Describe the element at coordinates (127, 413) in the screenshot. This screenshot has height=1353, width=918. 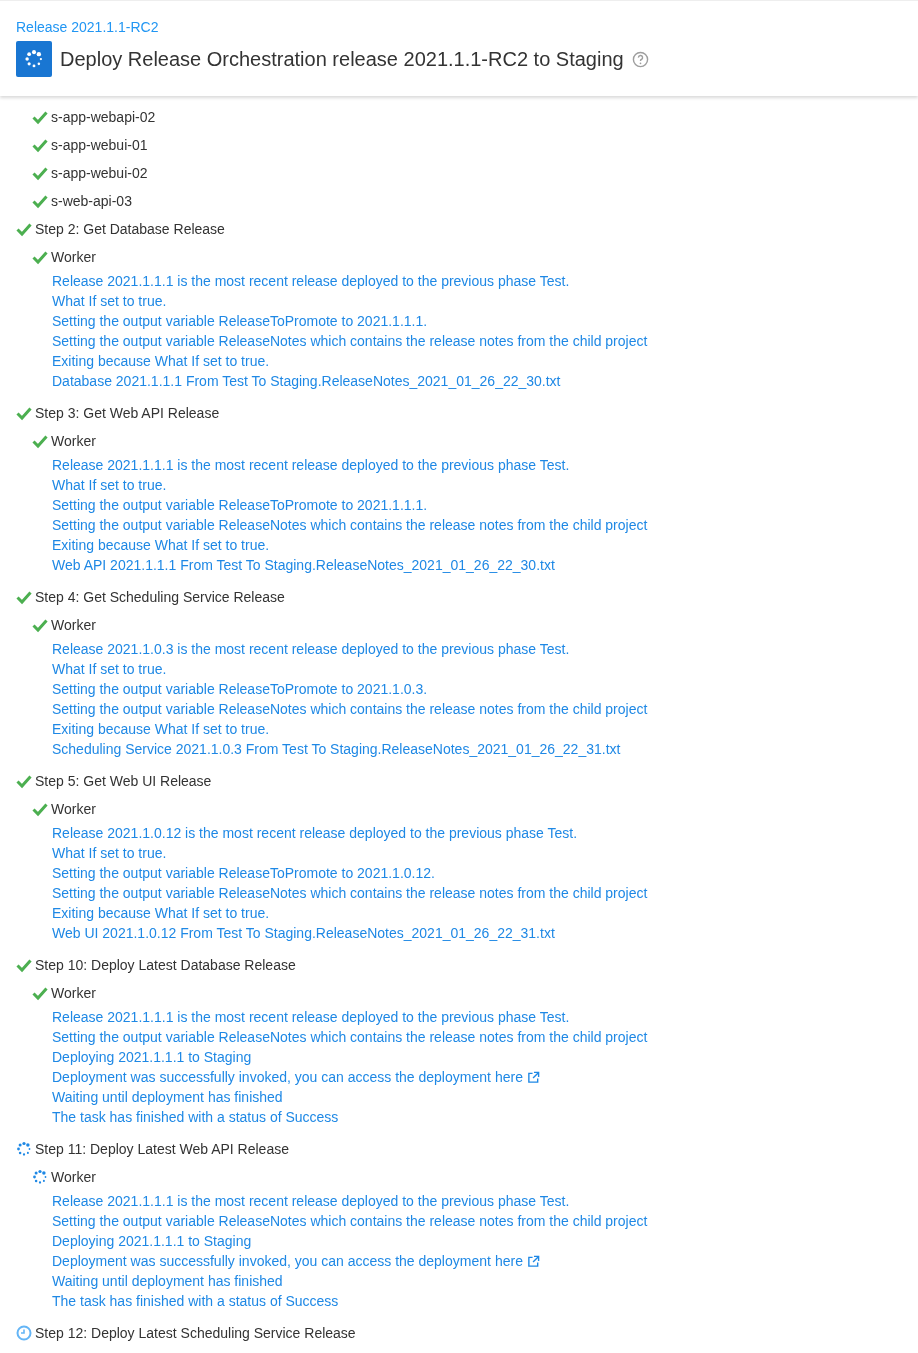
I see `step-title: Step 3: Get Web API Release` at that location.